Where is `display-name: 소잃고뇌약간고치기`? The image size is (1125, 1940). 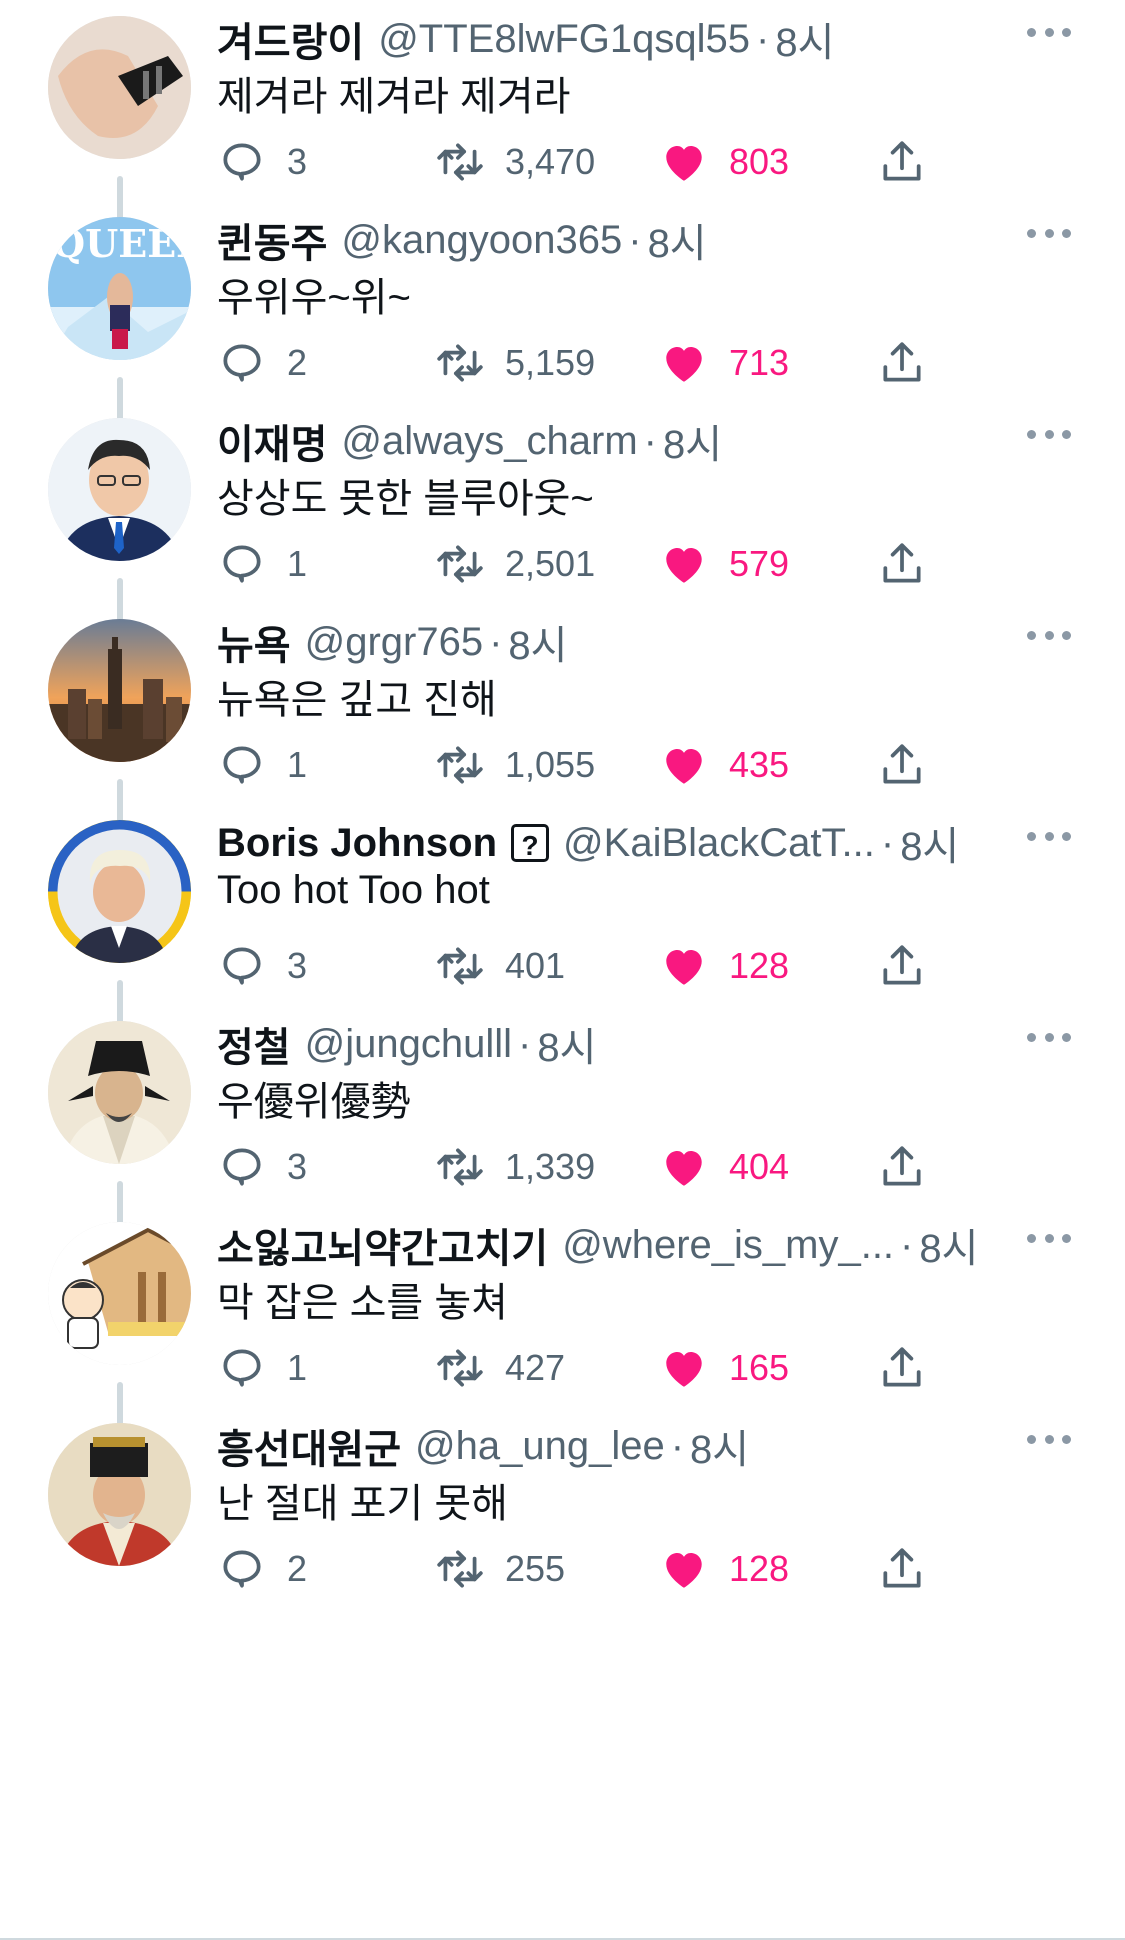 display-name: 소잃고뇌약간고치기 is located at coordinates (382, 1245).